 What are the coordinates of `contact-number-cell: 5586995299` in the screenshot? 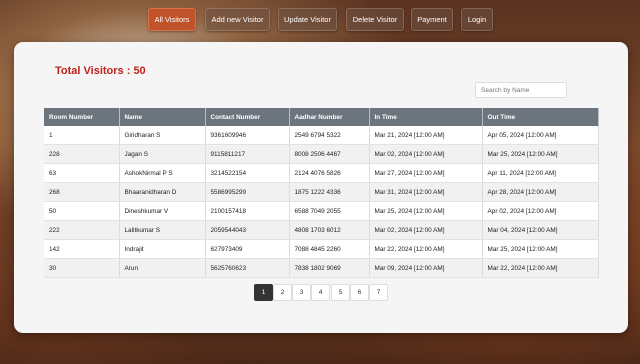 It's located at (247, 192).